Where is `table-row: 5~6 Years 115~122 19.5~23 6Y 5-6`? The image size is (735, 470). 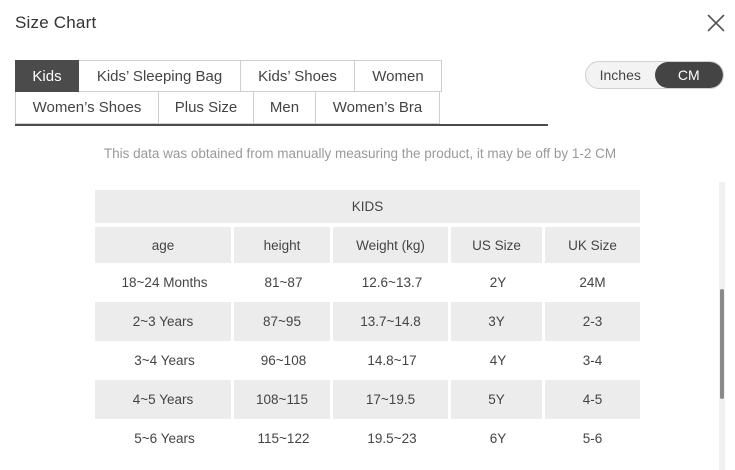
table-row: 5~6 Years 115~122 19.5~23 6Y 5-6 is located at coordinates (367, 438).